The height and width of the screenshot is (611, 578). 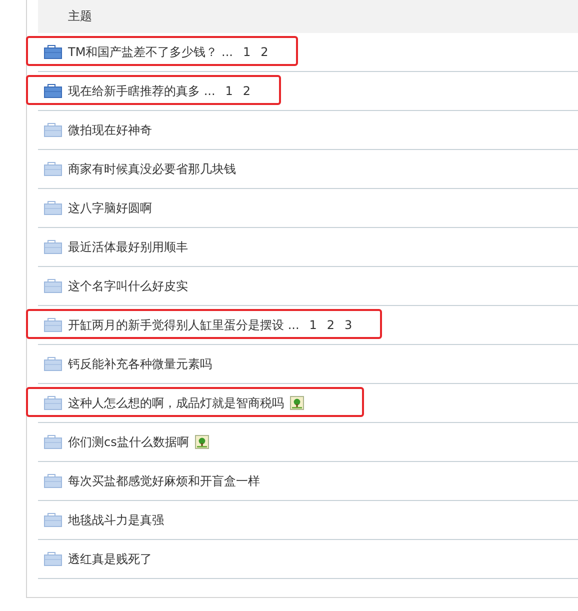 I want to click on thread-link: 钙反能补充各种微量元素吗, so click(x=140, y=364).